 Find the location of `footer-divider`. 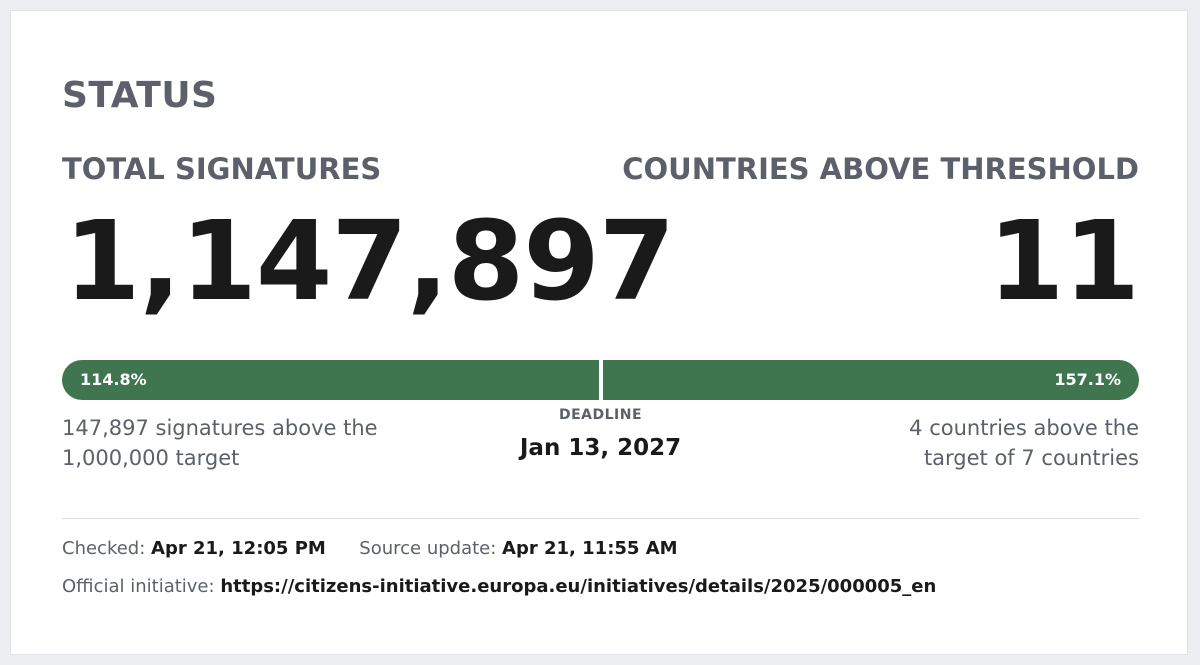

footer-divider is located at coordinates (600, 518).